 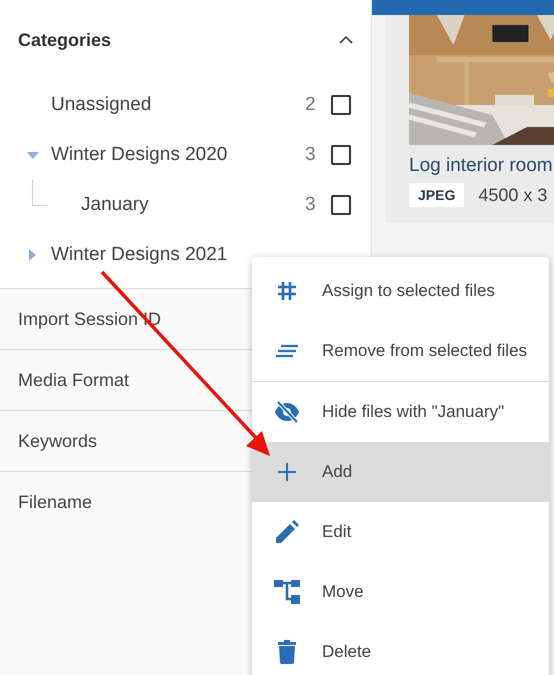 What do you see at coordinates (58, 441) in the screenshot?
I see `filter-section-title: Keywords` at bounding box center [58, 441].